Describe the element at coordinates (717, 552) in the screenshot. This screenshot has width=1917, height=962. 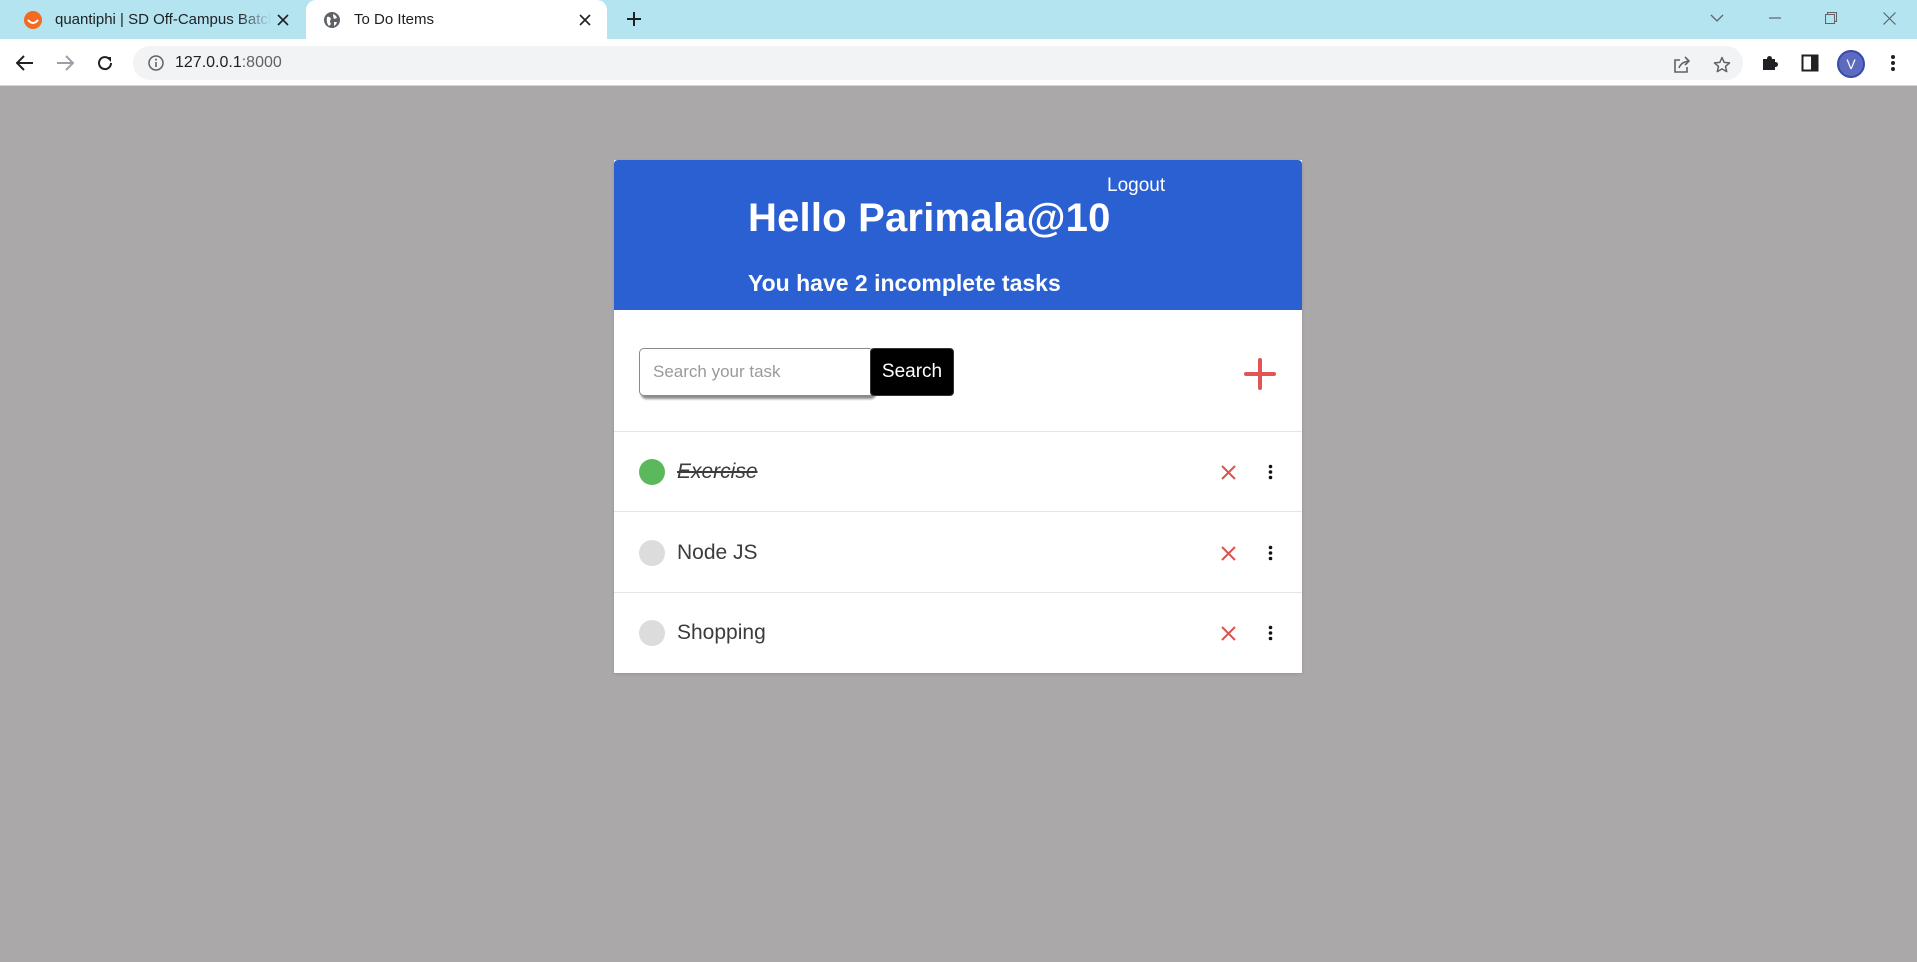
I see `task-label: Node JS` at that location.